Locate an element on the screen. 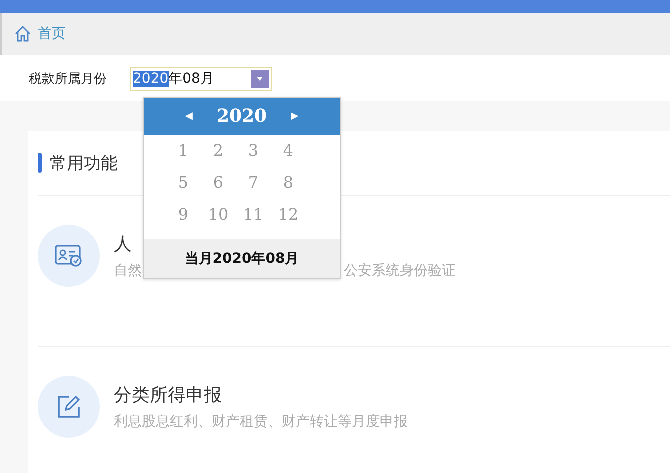  next-year-button: ▶ is located at coordinates (295, 116).